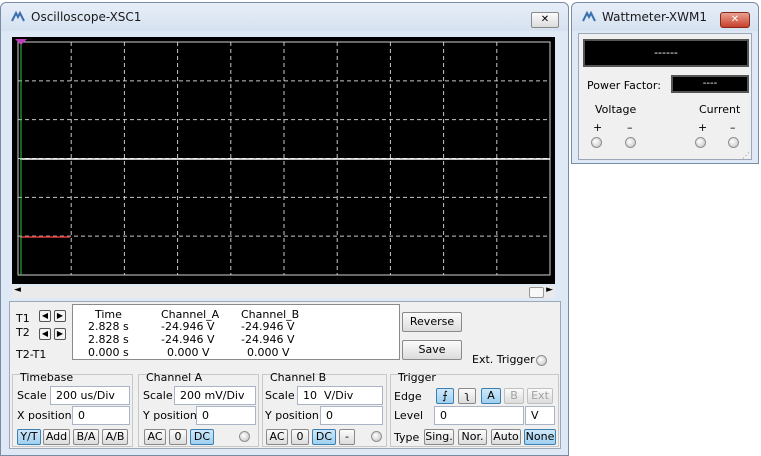 The height and width of the screenshot is (456, 761). What do you see at coordinates (56, 437) in the screenshot?
I see `mode-add-button: Add` at bounding box center [56, 437].